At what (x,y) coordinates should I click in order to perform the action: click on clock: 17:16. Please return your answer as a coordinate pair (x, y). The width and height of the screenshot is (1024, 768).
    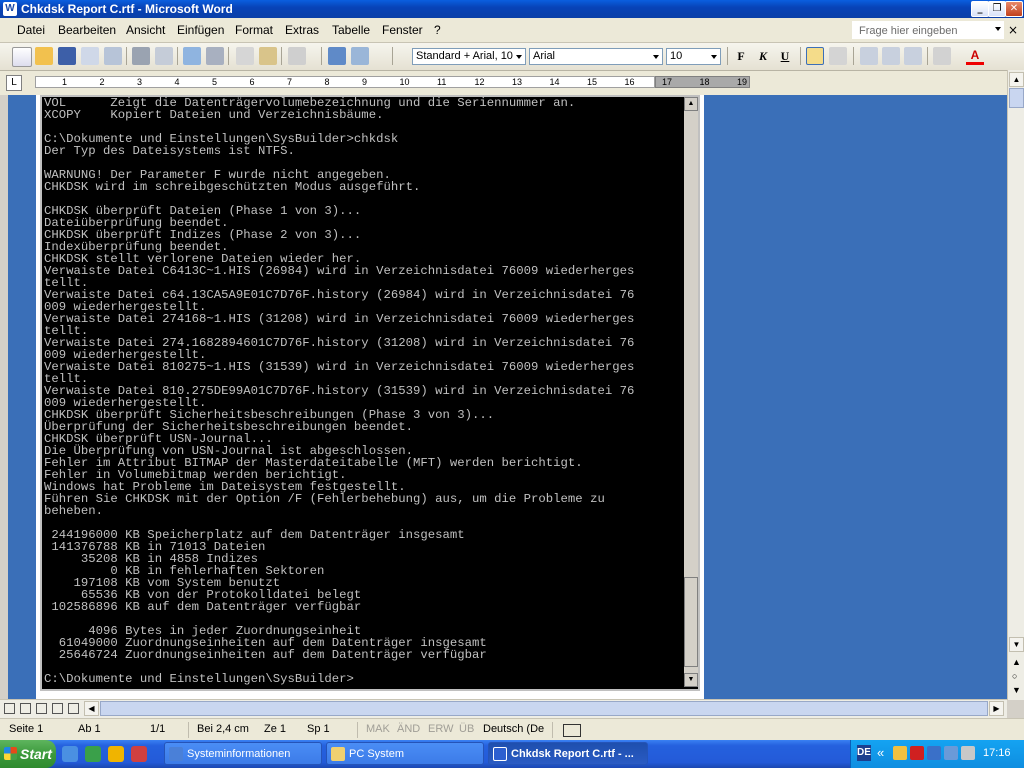
    Looking at the image, I should click on (997, 753).